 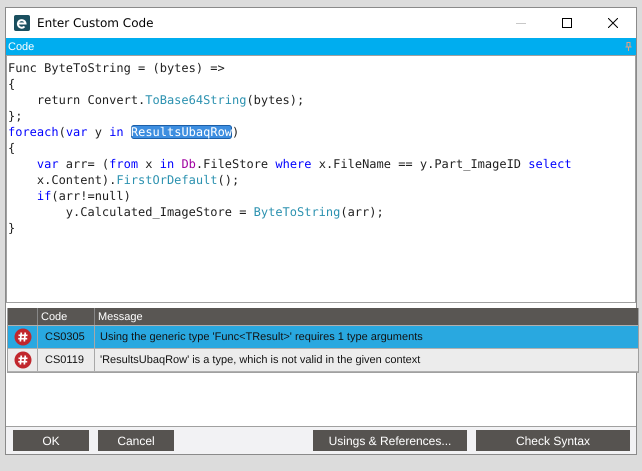 What do you see at coordinates (22, 23) in the screenshot?
I see `app-logo-icon` at bounding box center [22, 23].